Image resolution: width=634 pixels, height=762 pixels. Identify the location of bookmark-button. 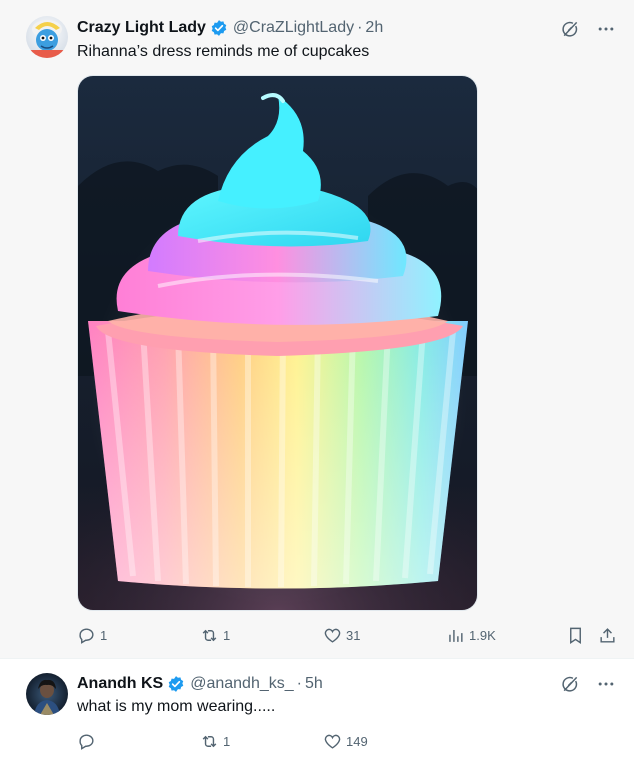
(575, 635).